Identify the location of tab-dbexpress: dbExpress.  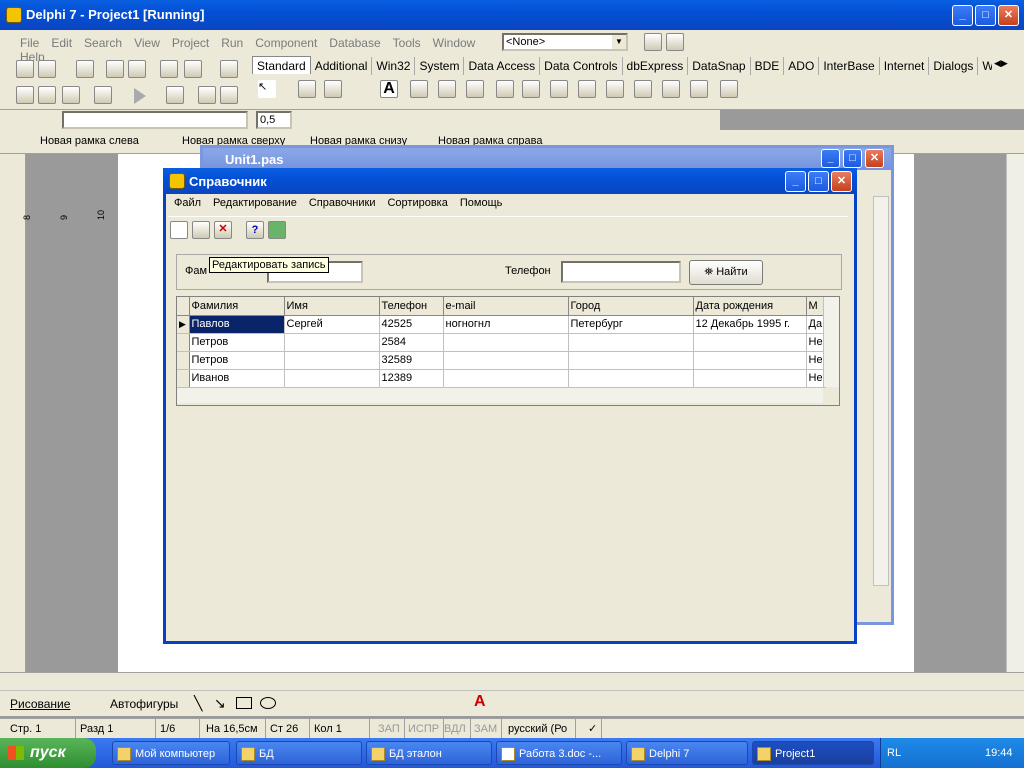
(656, 66).